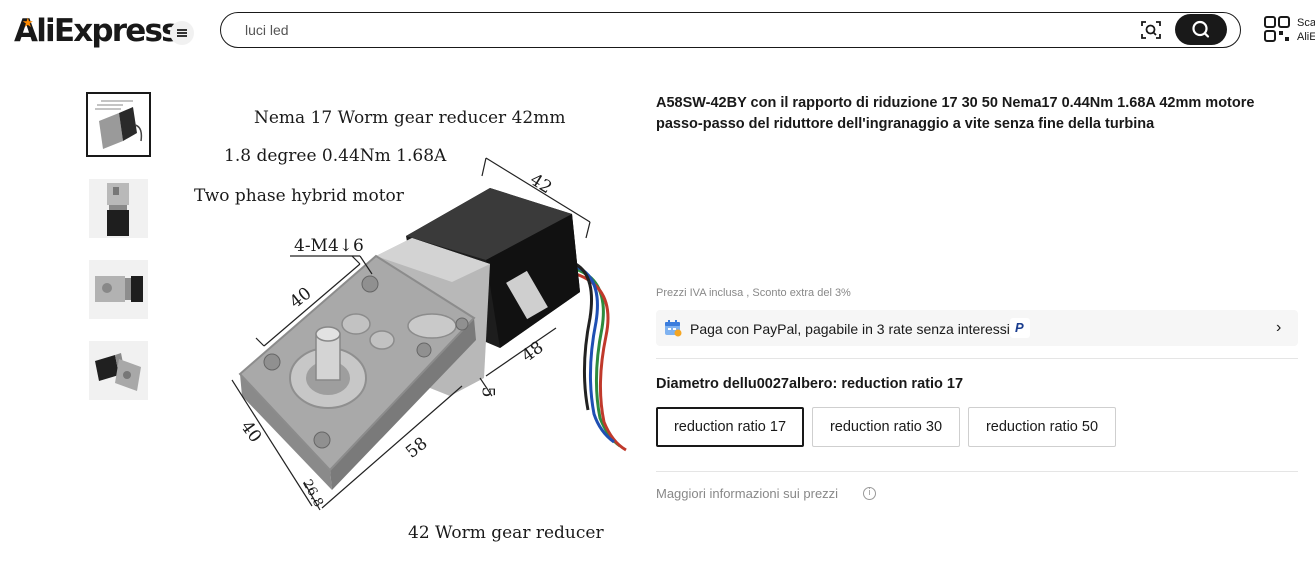 The image size is (1315, 565). I want to click on search-input, so click(685, 30).